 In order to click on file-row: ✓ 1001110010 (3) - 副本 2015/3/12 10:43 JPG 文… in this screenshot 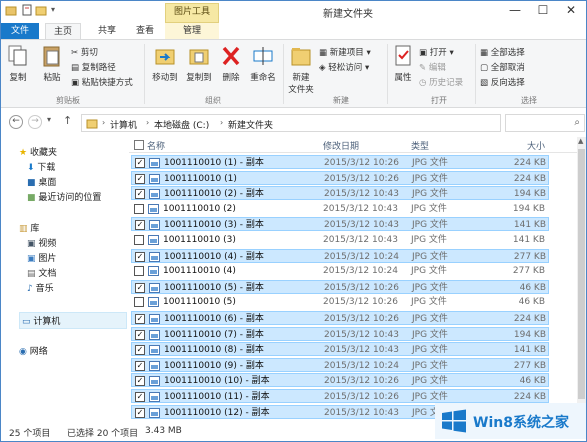, I will do `click(340, 224)`.